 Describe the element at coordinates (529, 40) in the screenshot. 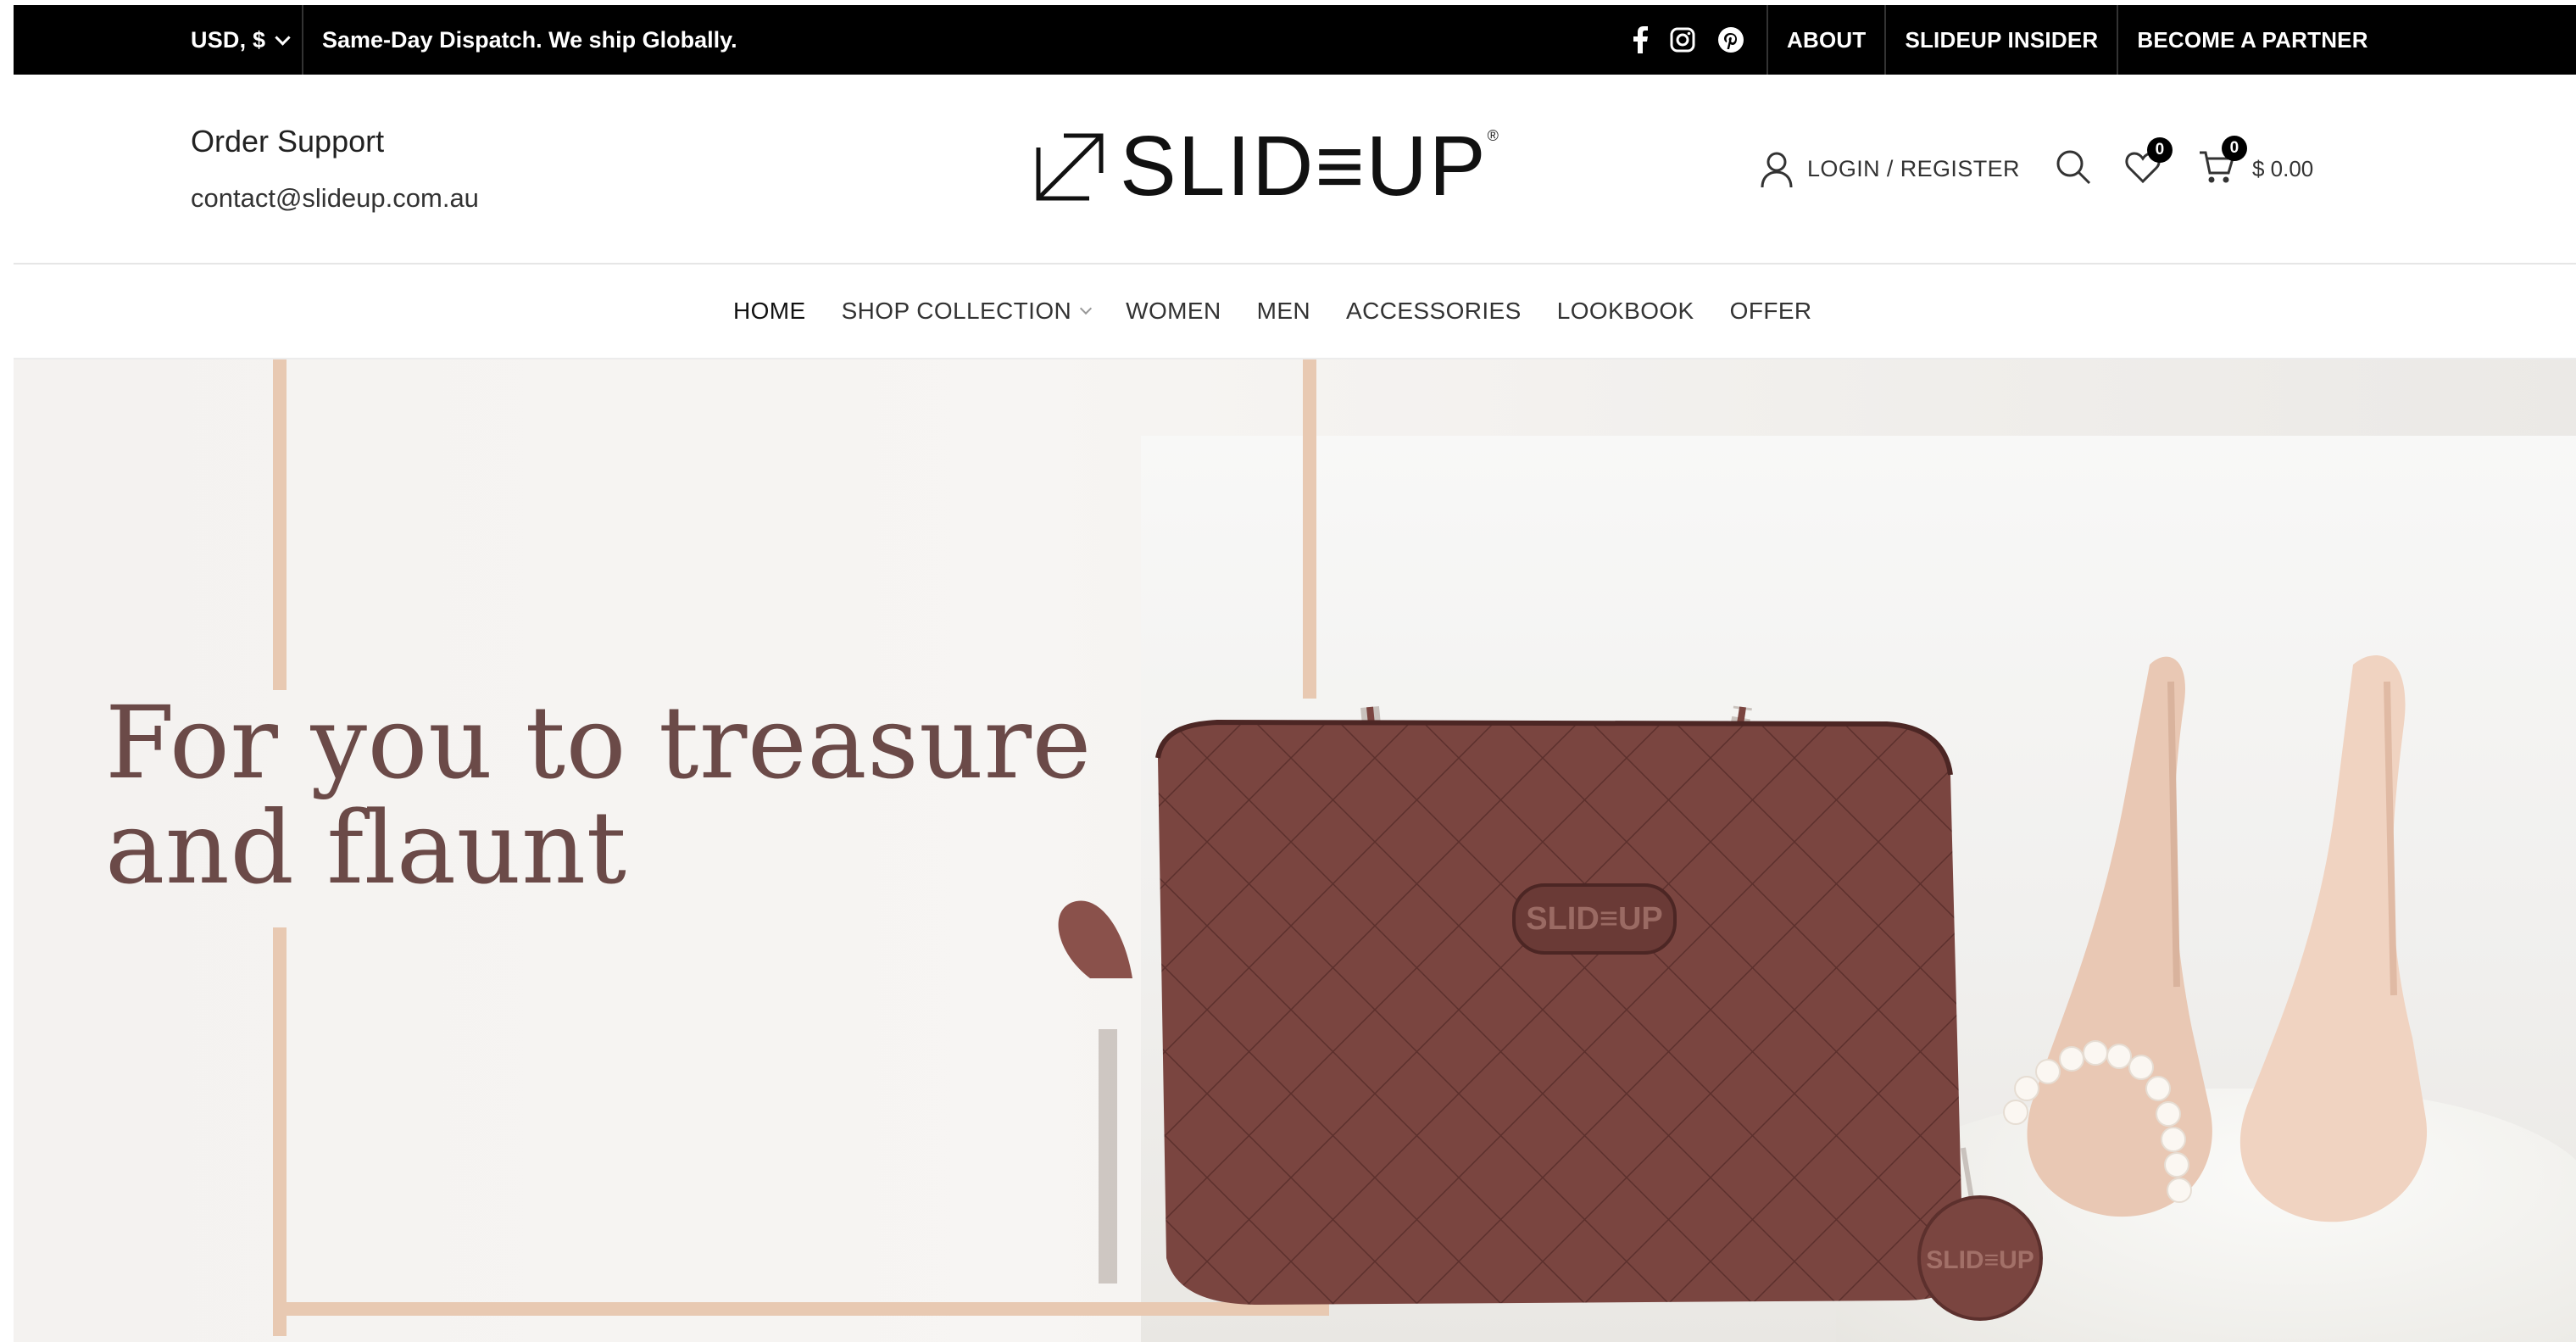

I see `promo-text: Same-Day Dispatch. We ship Globally.` at that location.